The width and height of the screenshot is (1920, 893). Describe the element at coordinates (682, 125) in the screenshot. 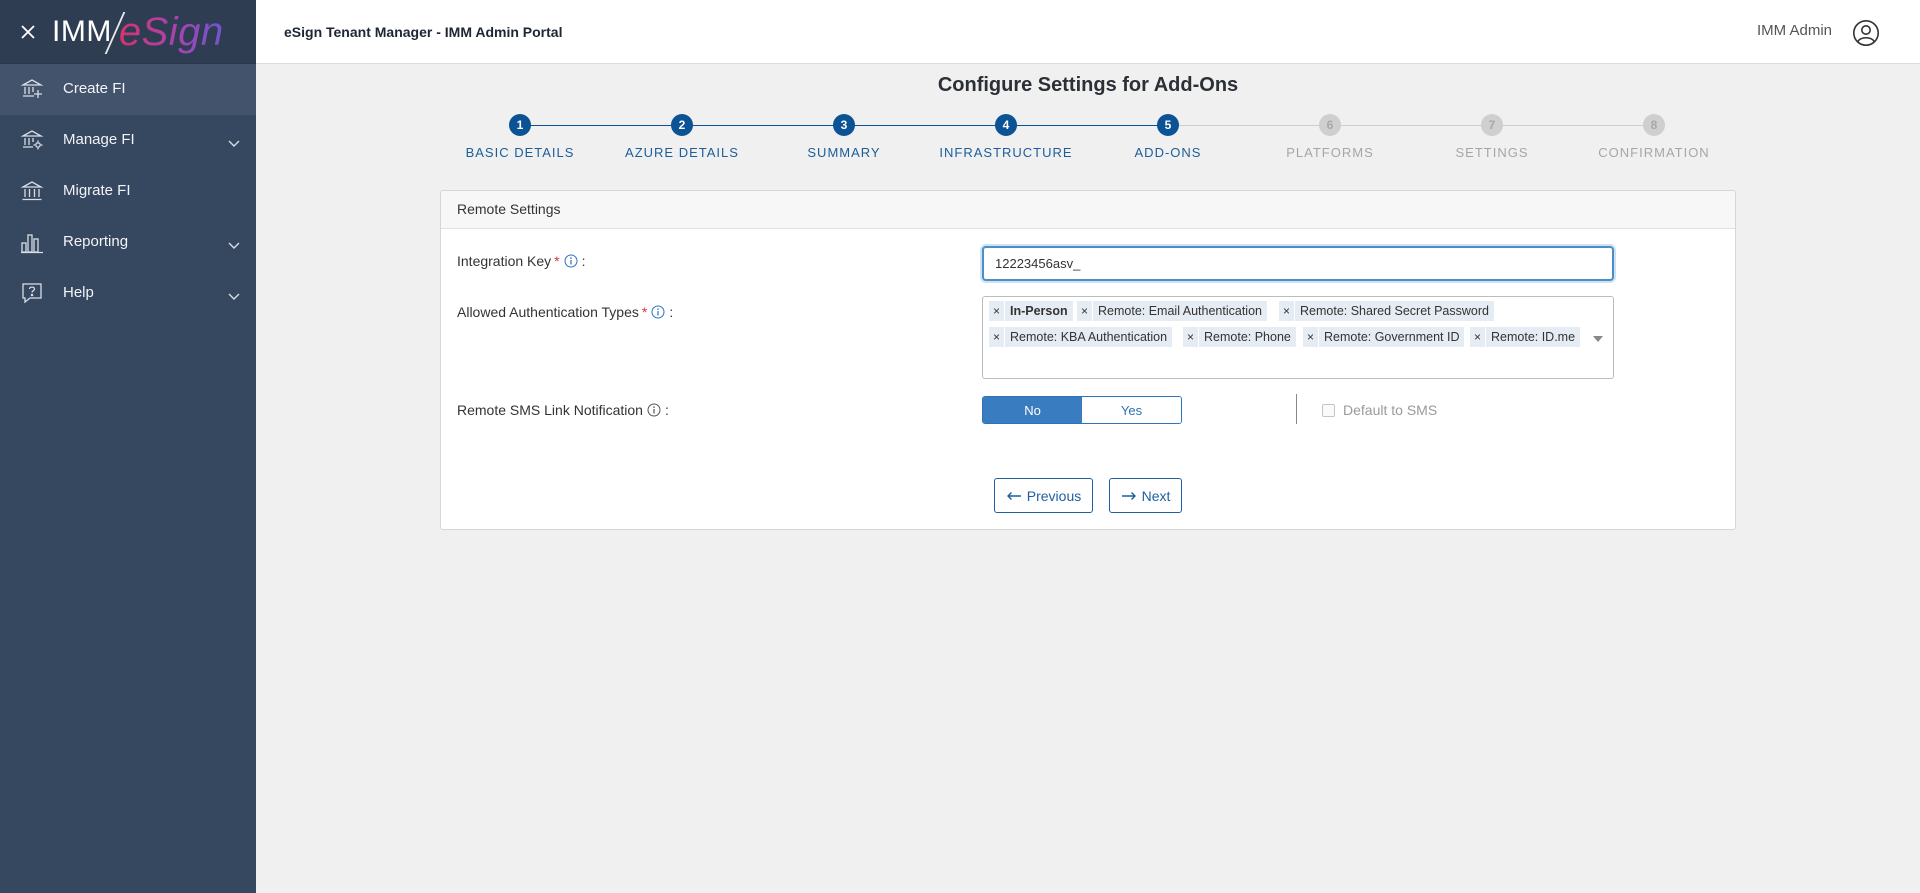

I see `step-number: 2` at that location.